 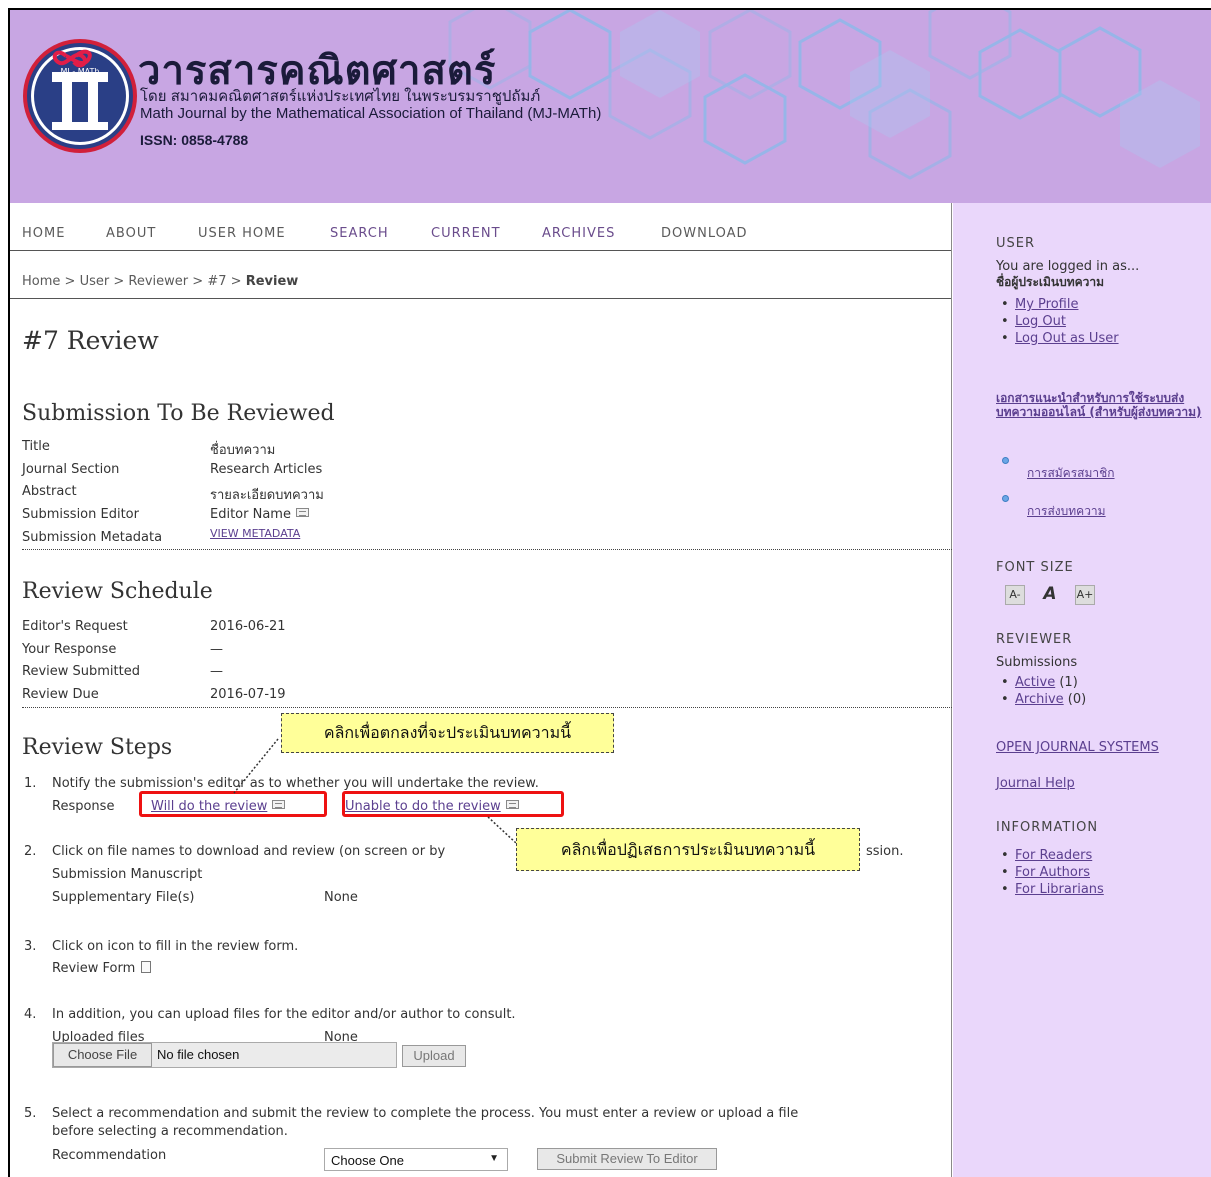 What do you see at coordinates (1050, 595) in the screenshot?
I see `font-default-icon: A` at bounding box center [1050, 595].